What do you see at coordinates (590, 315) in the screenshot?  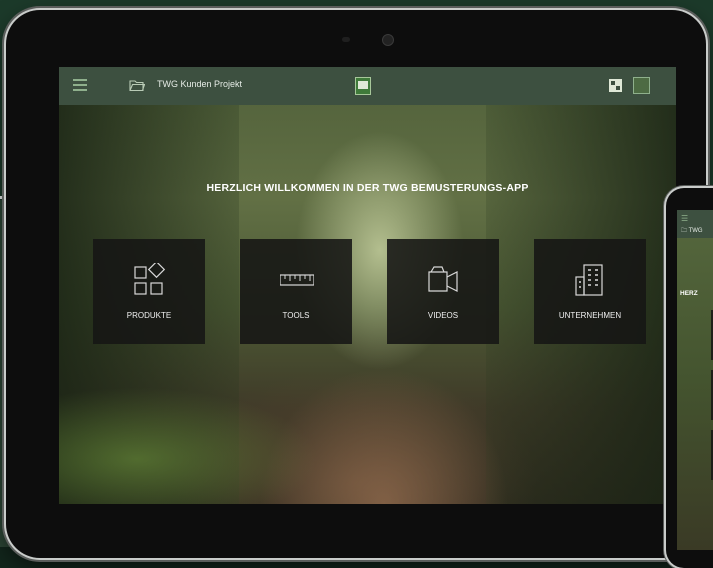 I see `tile-company-label: UNTERNEHMEN` at bounding box center [590, 315].